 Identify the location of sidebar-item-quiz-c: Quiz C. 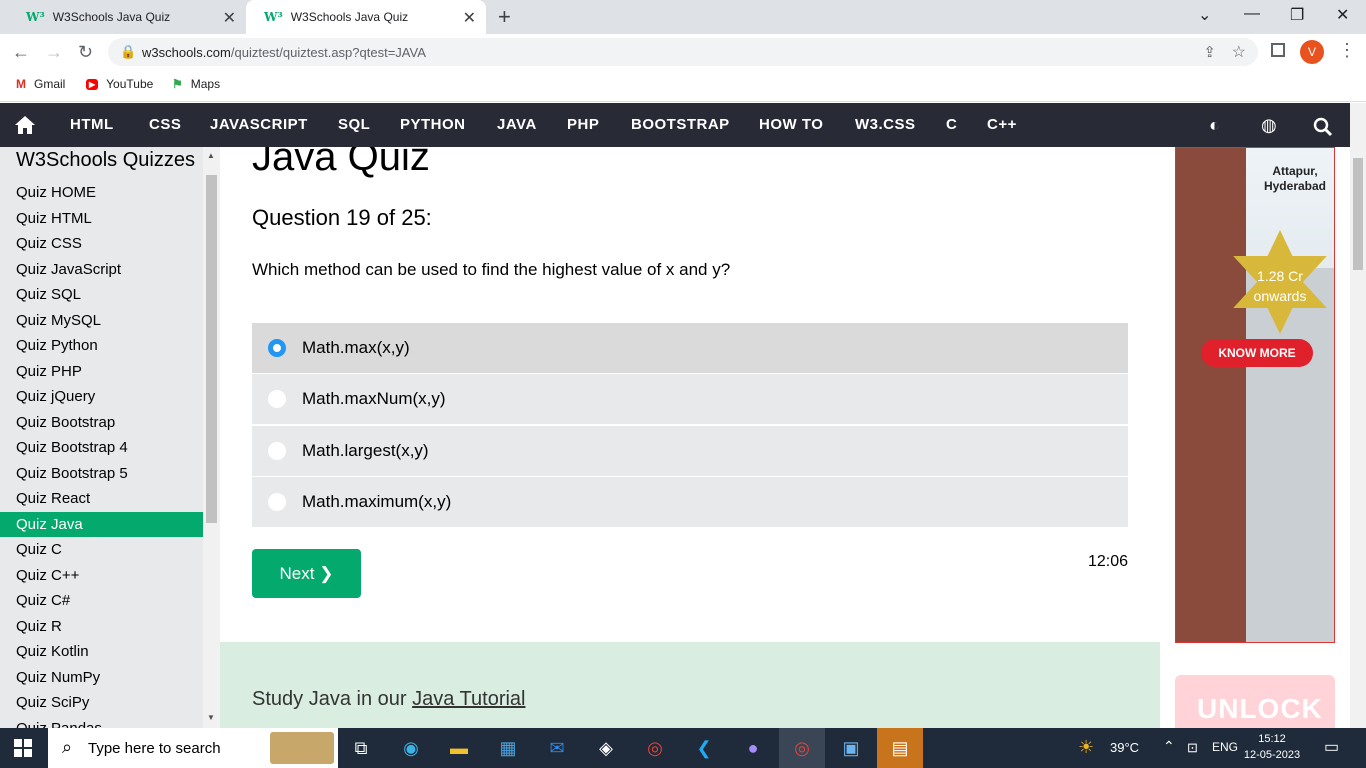
(101, 549).